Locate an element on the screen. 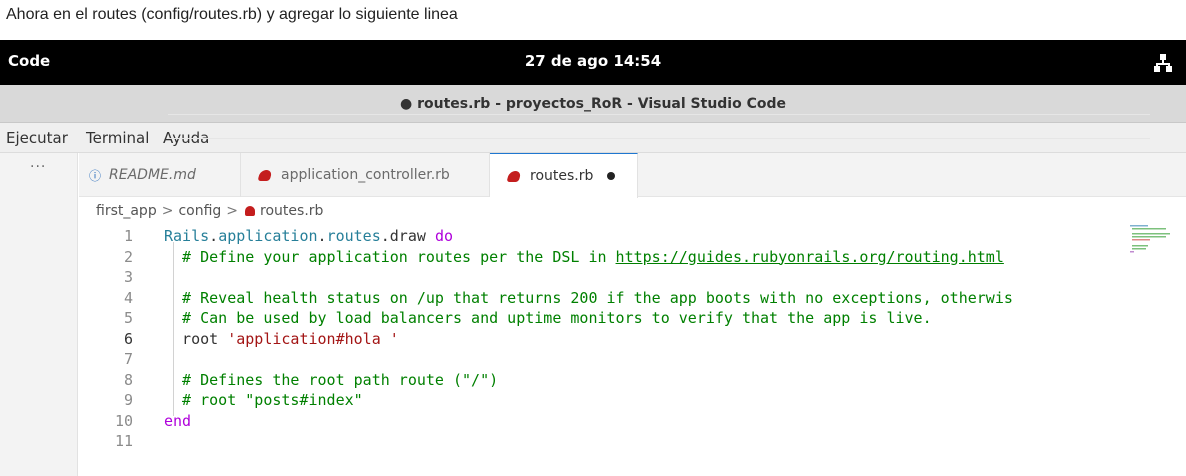 The image size is (1186, 476). line-number: 11 is located at coordinates (123, 441).